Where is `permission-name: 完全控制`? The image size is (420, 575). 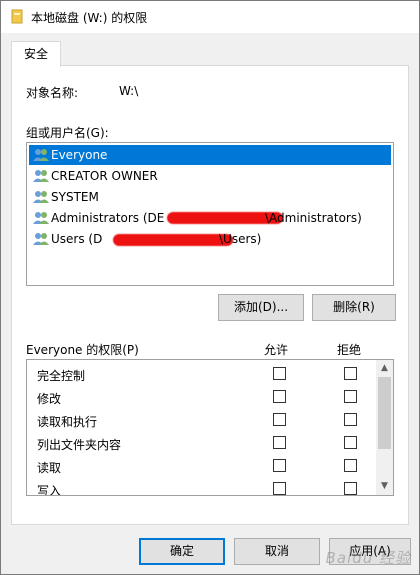 permission-name: 完全控制 is located at coordinates (61, 376).